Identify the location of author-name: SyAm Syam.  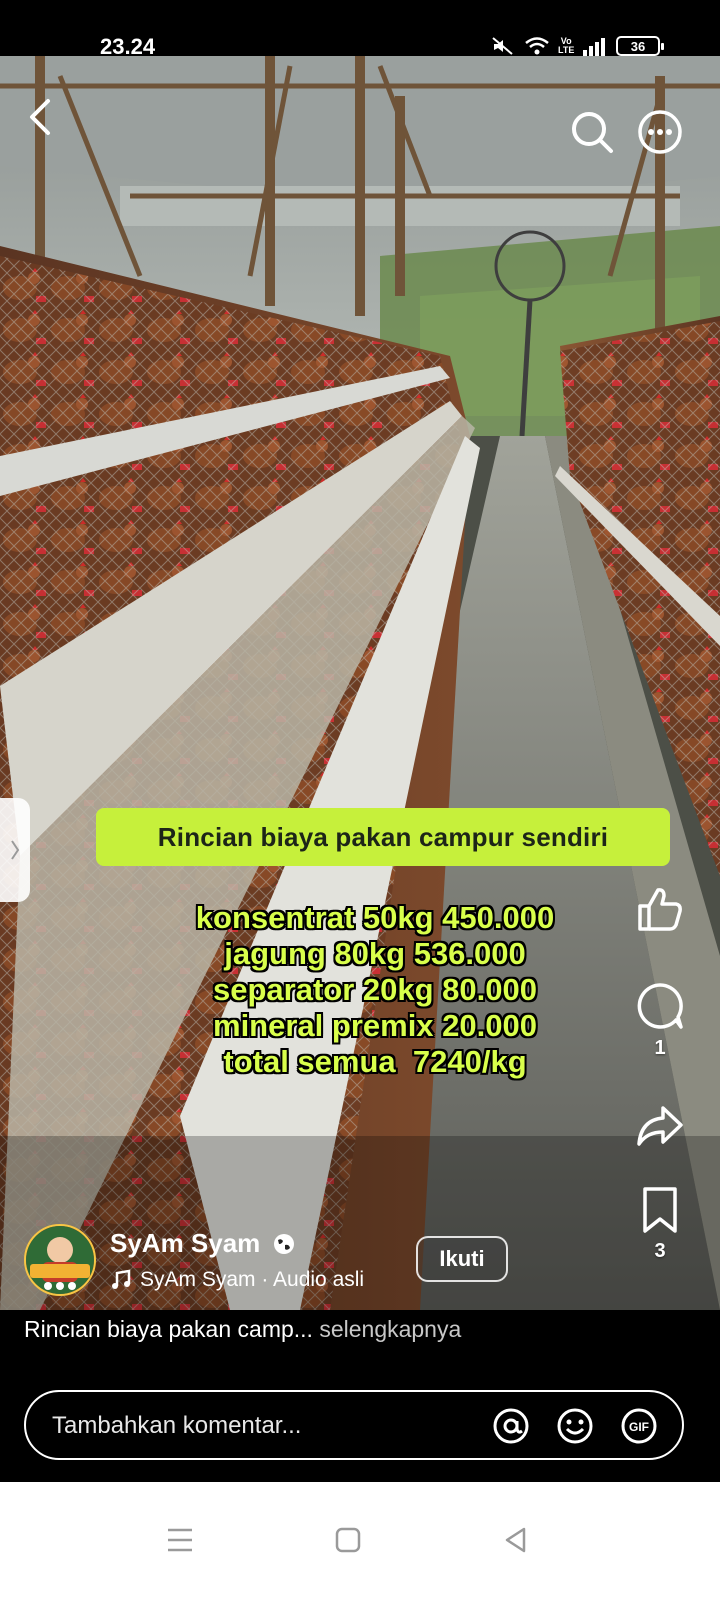
(185, 1243).